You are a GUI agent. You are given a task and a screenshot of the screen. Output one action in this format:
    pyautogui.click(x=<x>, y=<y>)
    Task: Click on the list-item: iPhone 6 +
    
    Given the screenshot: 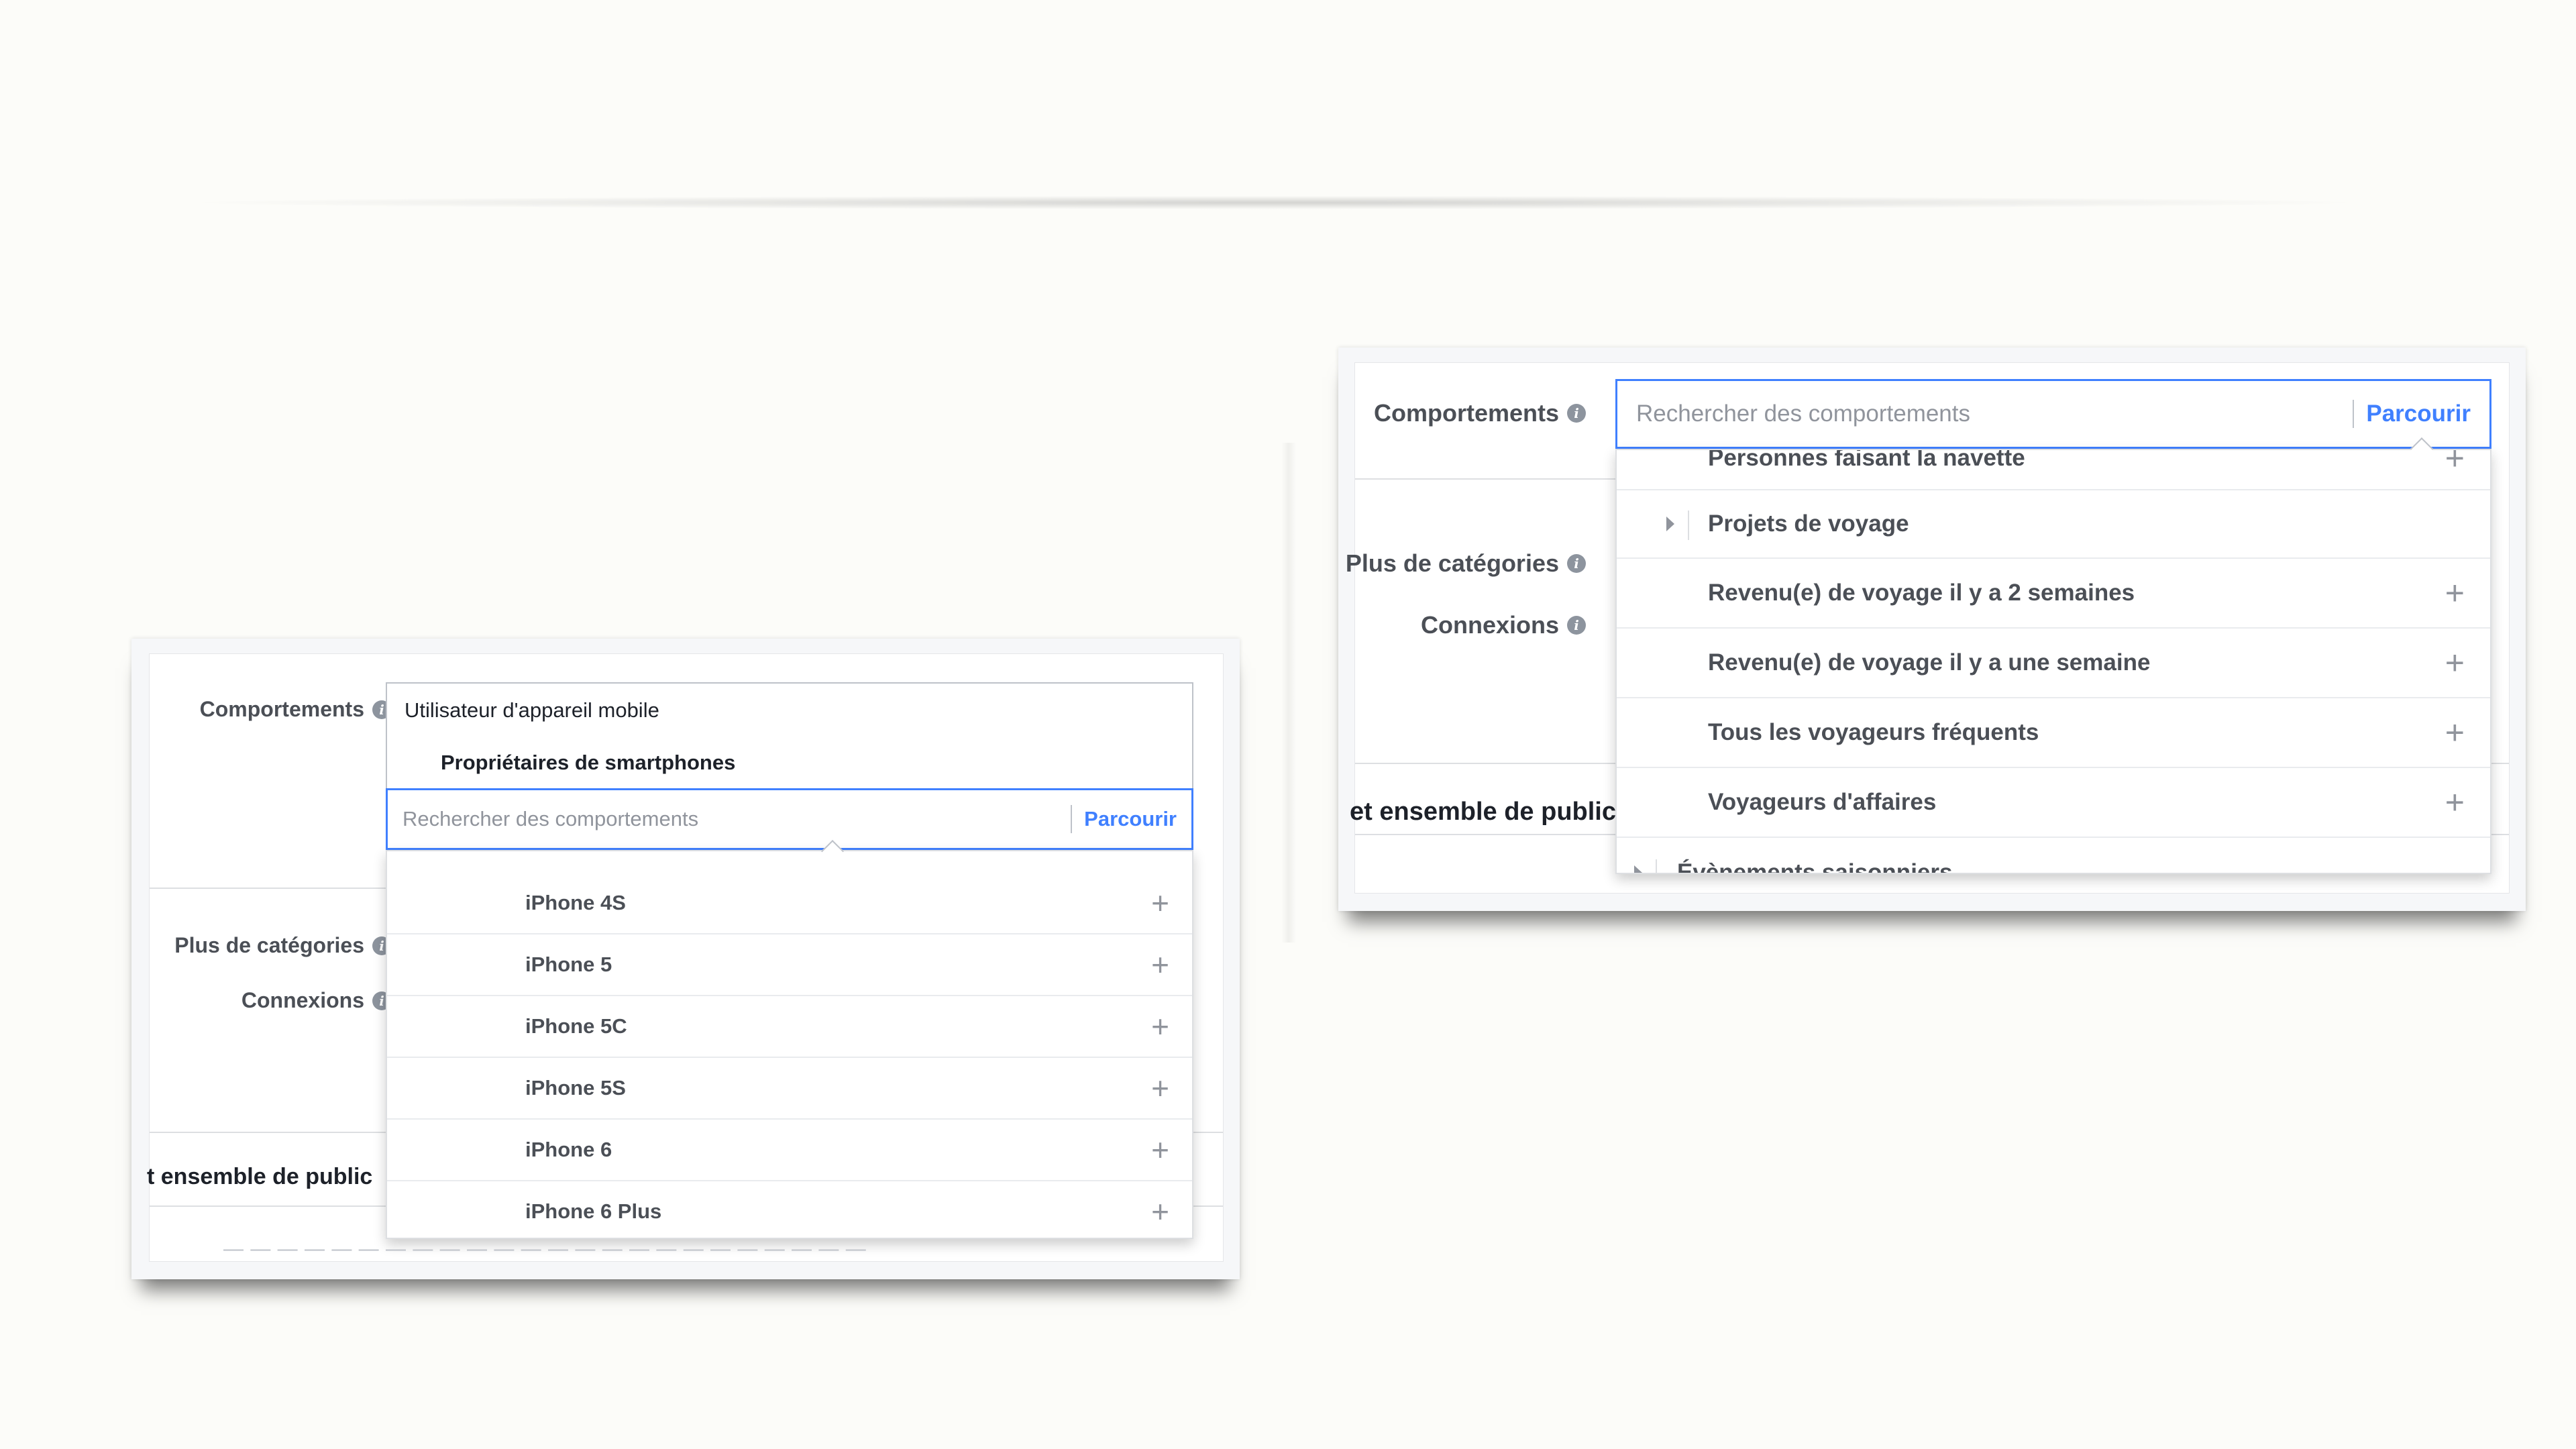 What is the action you would take?
    pyautogui.click(x=789, y=1150)
    